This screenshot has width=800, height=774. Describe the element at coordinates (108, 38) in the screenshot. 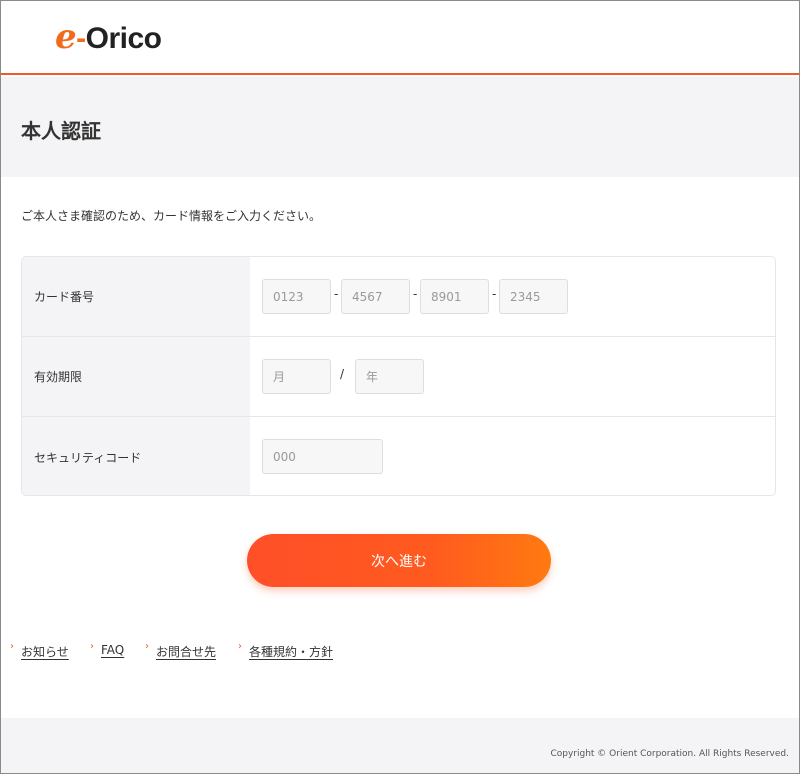

I see `e-orico-logo: e-Orico` at that location.